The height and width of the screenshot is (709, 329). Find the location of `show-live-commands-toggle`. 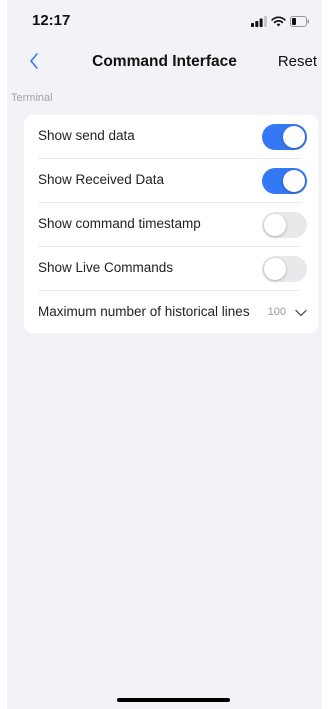

show-live-commands-toggle is located at coordinates (284, 269).